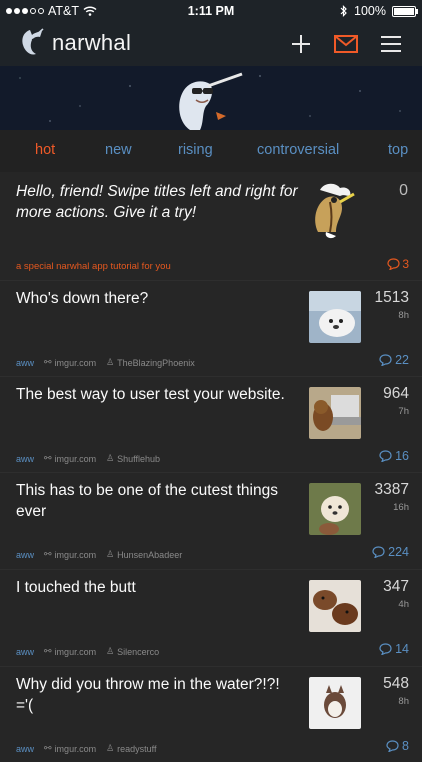  I want to click on post-comment-count: 22, so click(402, 360).